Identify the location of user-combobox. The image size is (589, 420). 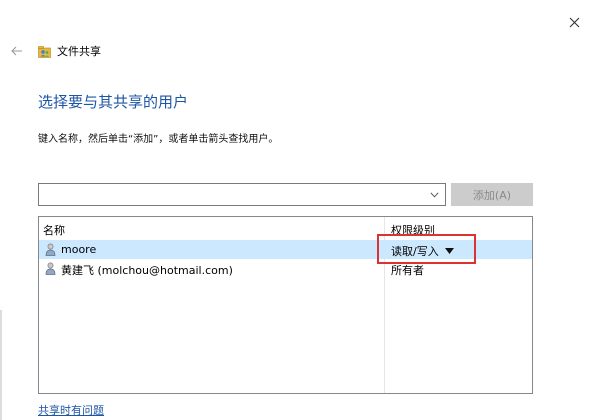
(242, 194).